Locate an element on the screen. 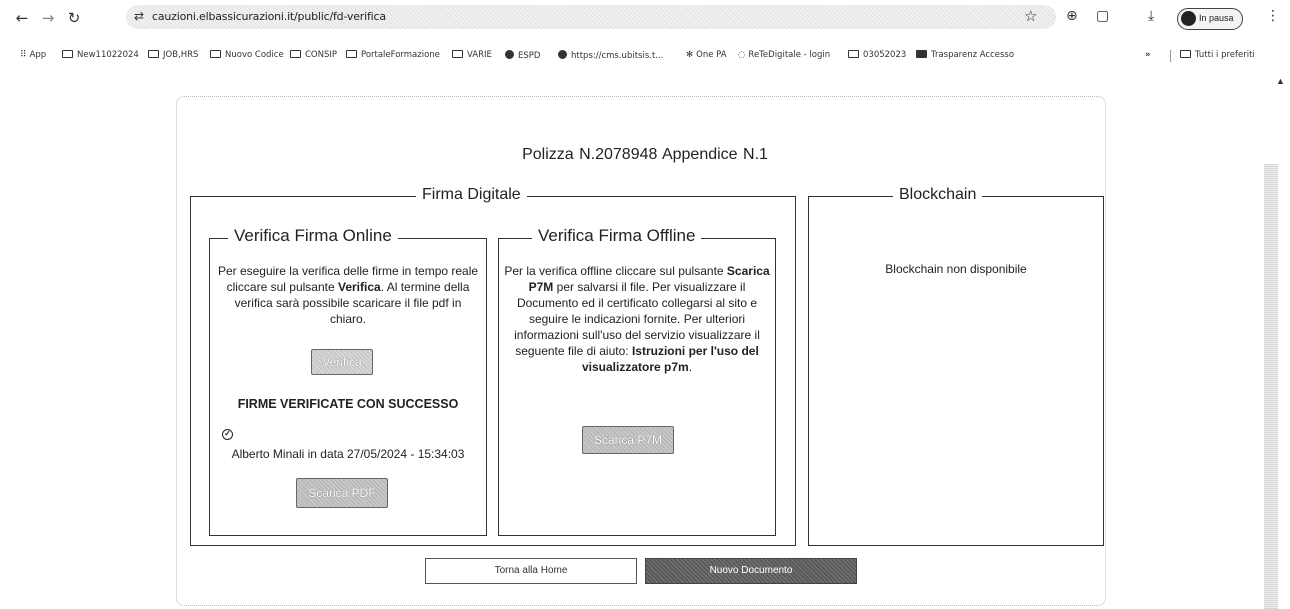 The height and width of the screenshot is (609, 1290). page-title: Polizza N.2078948 Appendice N.1 is located at coordinates (645, 154).